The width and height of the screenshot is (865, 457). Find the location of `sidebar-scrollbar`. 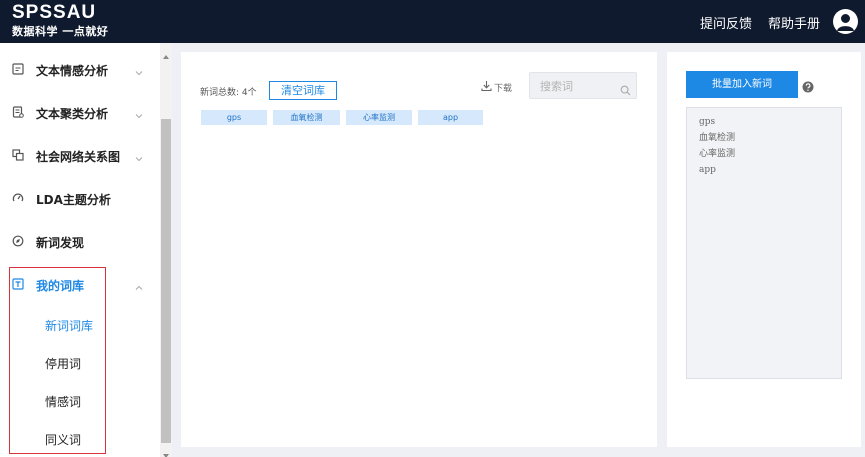

sidebar-scrollbar is located at coordinates (166, 250).